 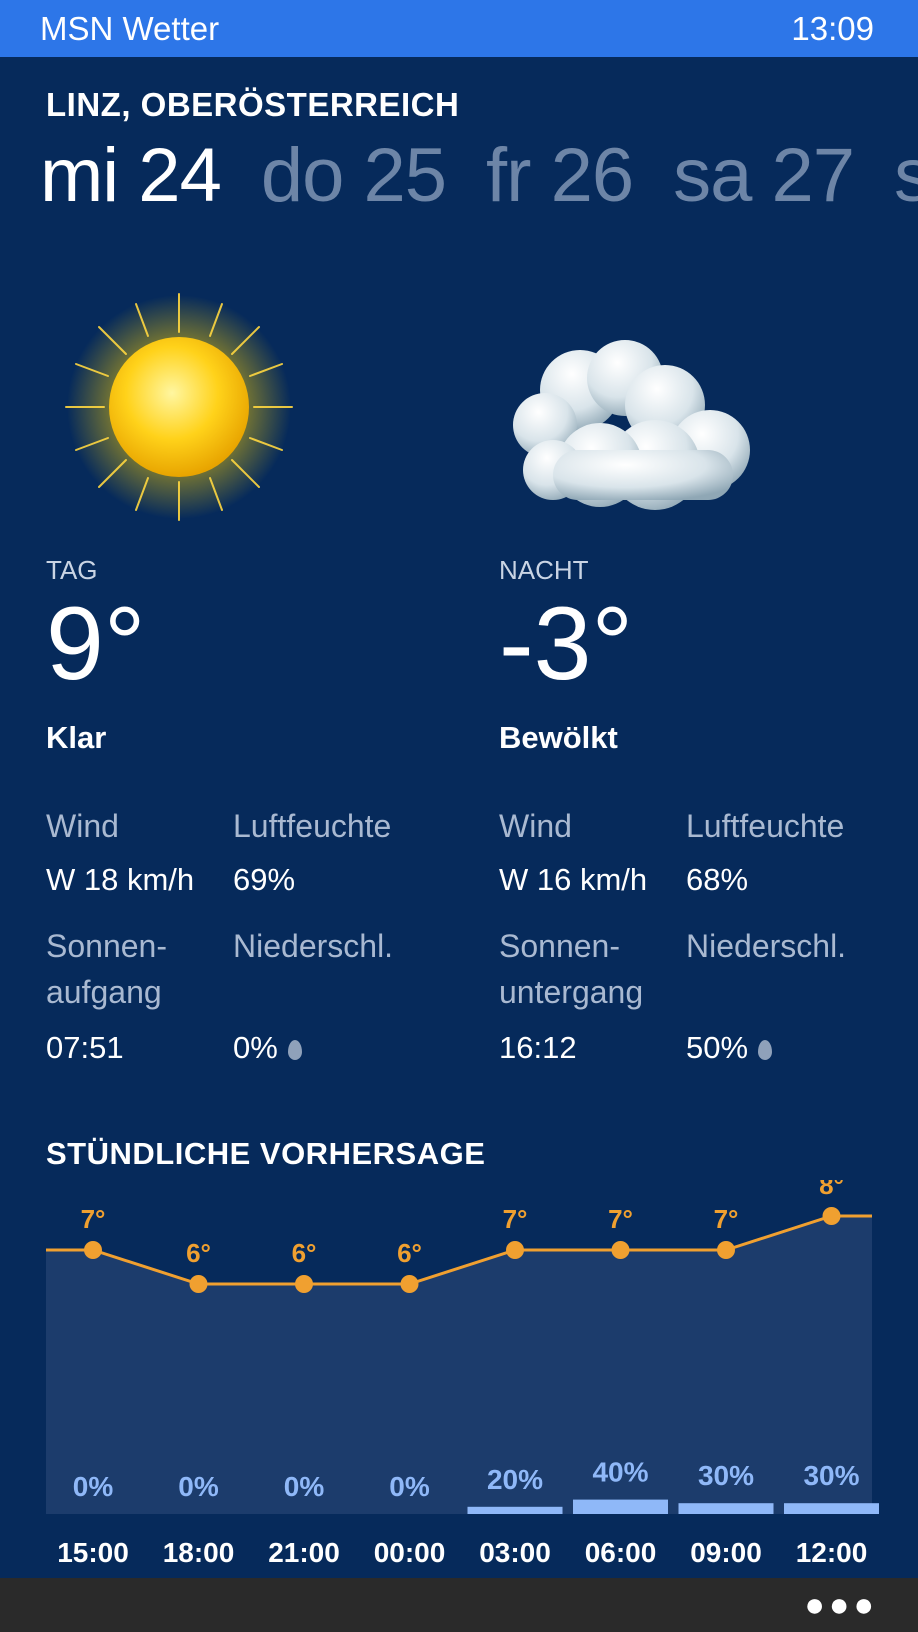 What do you see at coordinates (573, 879) in the screenshot?
I see `night-wind-value: W 16 km/h` at bounding box center [573, 879].